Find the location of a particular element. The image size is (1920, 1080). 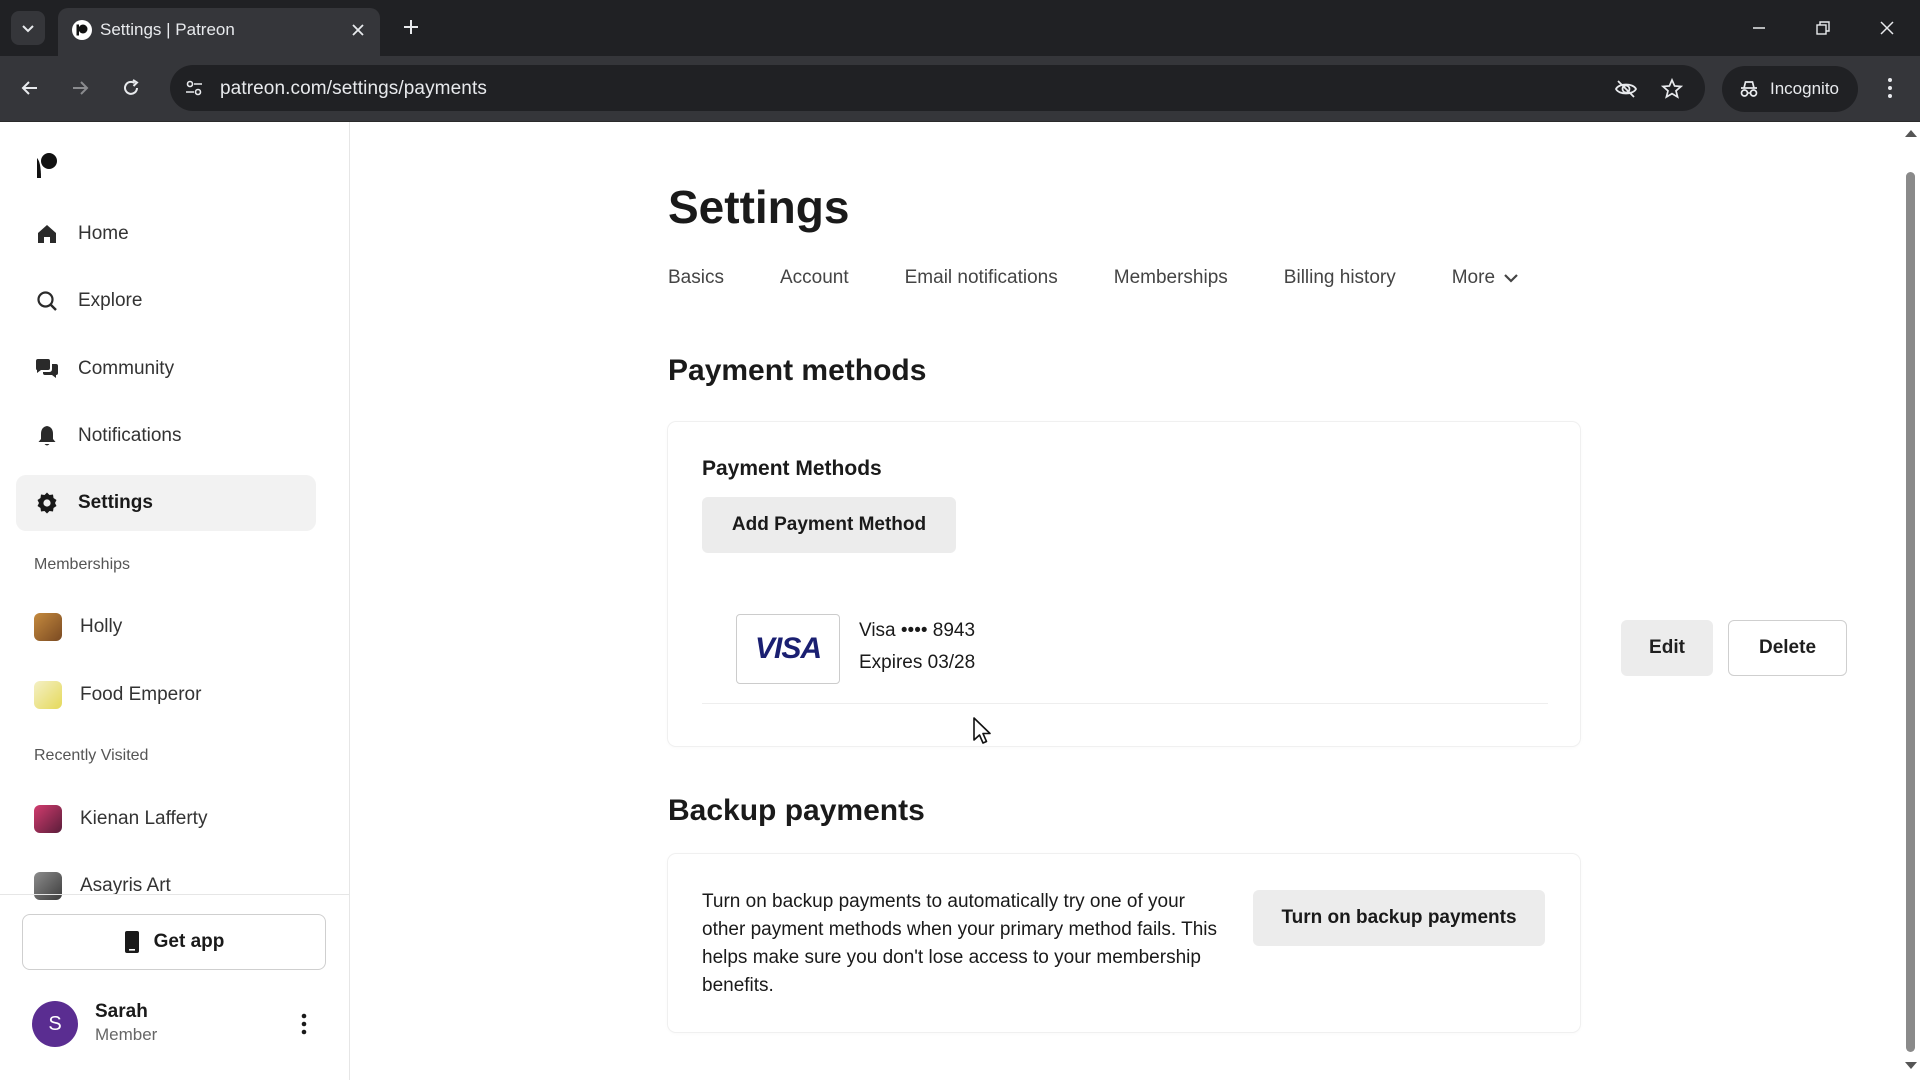

card-title: Payment Methods is located at coordinates (792, 468).